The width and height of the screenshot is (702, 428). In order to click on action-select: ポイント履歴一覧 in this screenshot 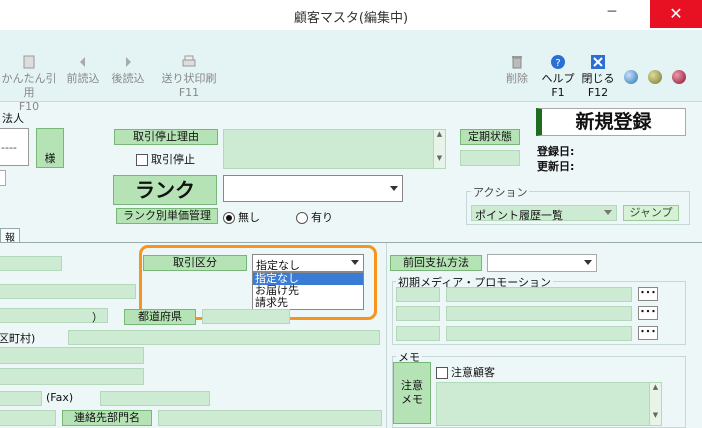, I will do `click(544, 213)`.